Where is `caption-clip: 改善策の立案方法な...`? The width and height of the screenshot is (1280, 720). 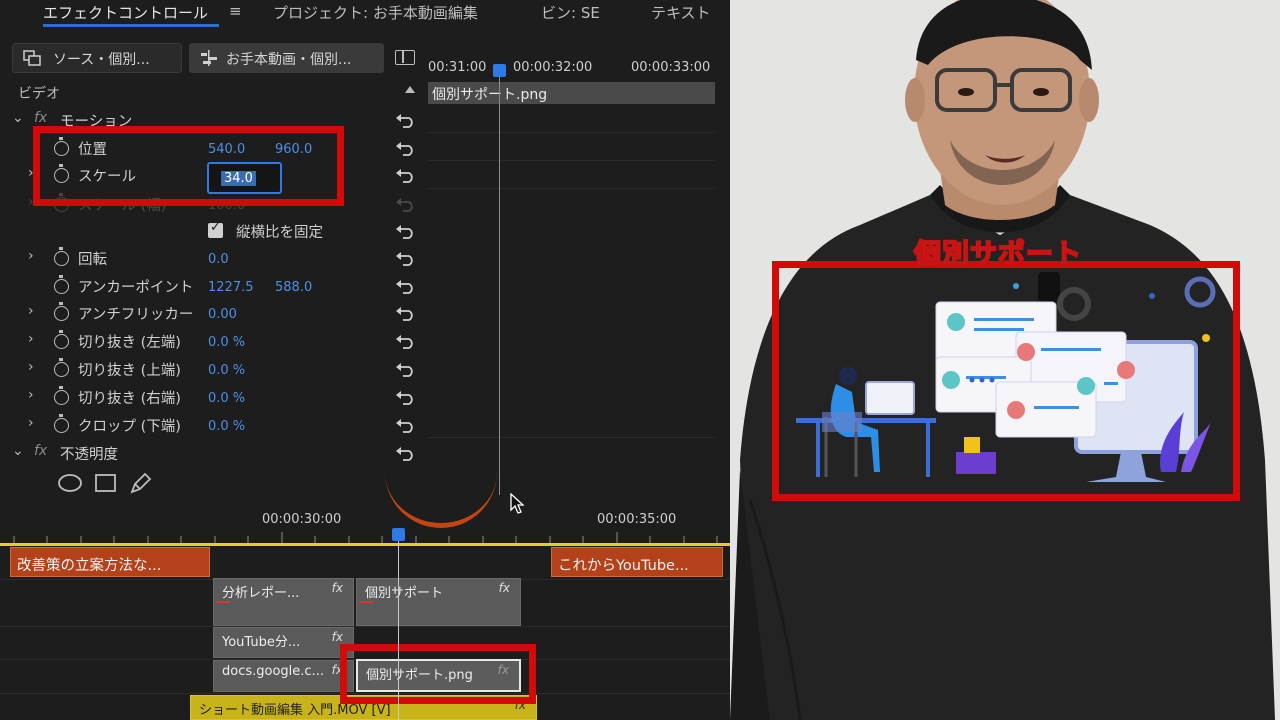
caption-clip: 改善策の立案方法な... is located at coordinates (110, 562).